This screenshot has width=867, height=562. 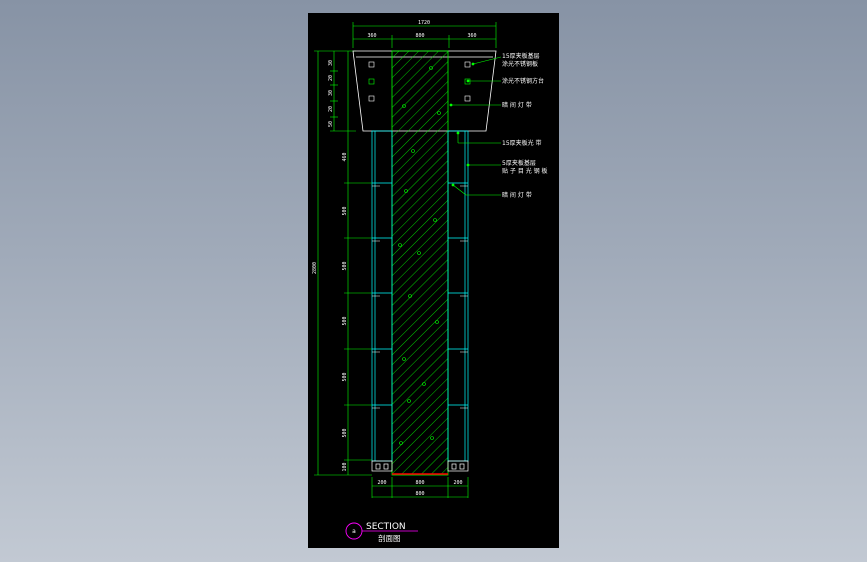 I want to click on dim-bottom-right: 200, so click(x=457, y=483).